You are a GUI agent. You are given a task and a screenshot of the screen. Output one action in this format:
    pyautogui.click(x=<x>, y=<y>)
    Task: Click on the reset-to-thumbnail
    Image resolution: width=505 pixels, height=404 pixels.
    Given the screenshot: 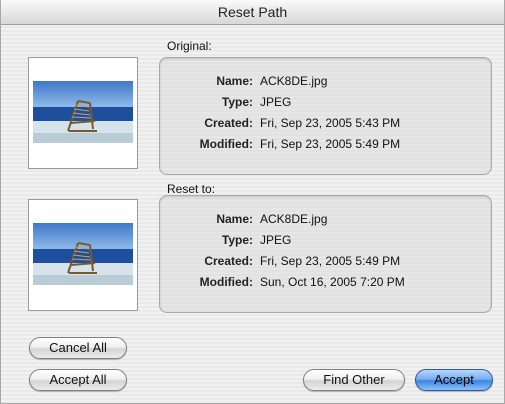 What is the action you would take?
    pyautogui.click(x=83, y=255)
    